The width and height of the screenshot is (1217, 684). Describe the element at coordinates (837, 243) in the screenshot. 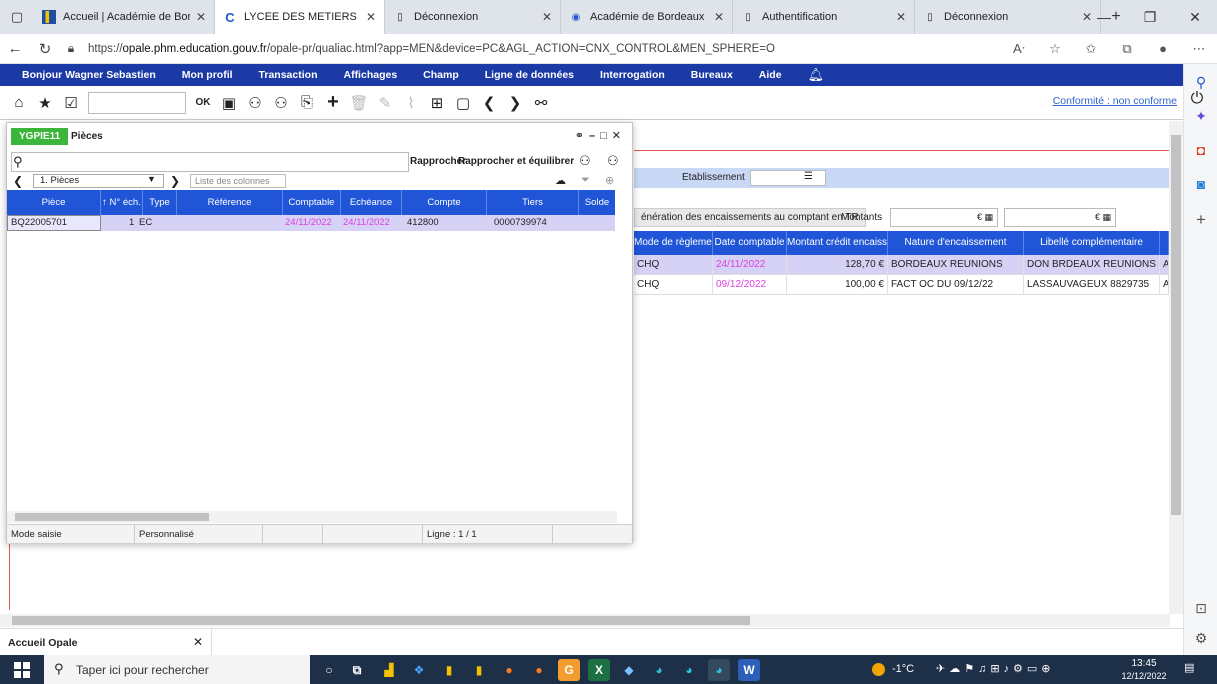

I see `column-header: Montant crédit encaissé` at that location.